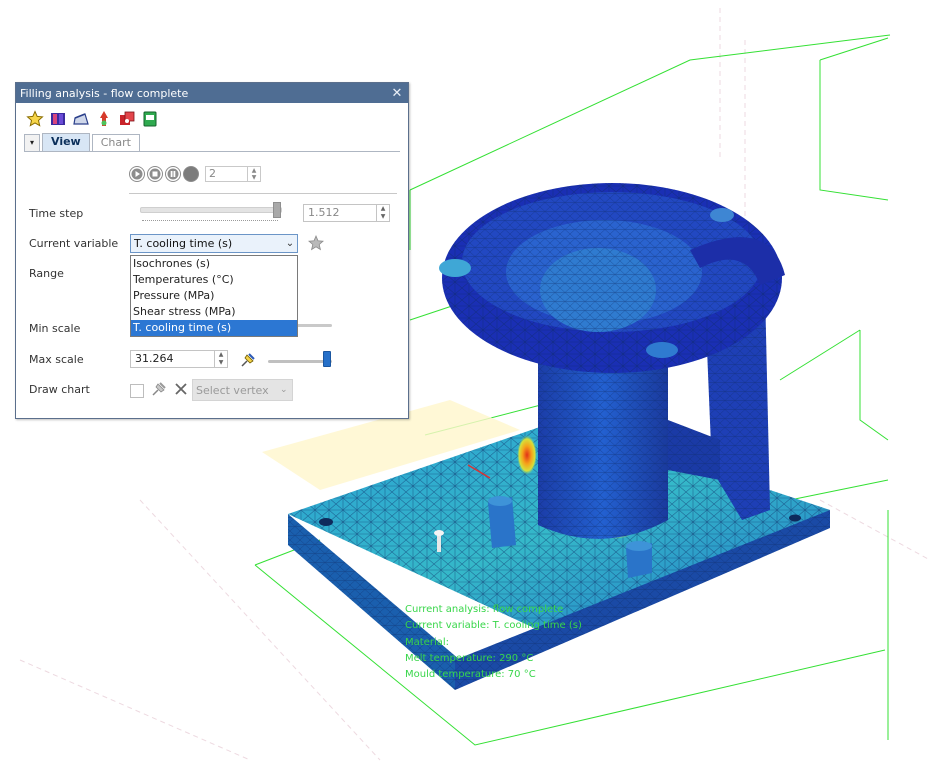 This screenshot has height=763, width=940. Describe the element at coordinates (427, 642) in the screenshot. I see `result-line-material: Material:` at that location.